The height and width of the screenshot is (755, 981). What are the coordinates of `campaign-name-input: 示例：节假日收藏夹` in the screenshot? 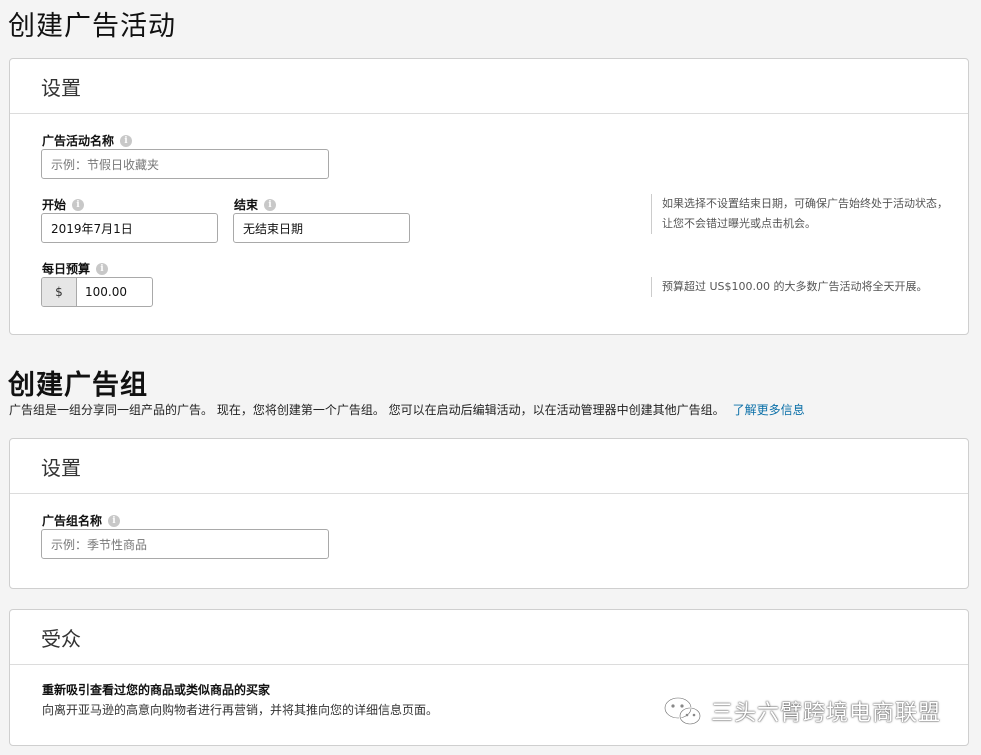 It's located at (185, 164).